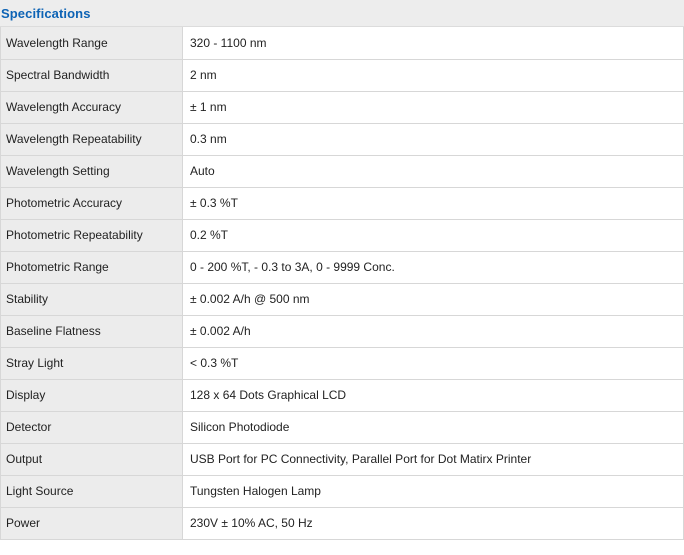 The height and width of the screenshot is (555, 684). I want to click on spec-label: Photometric Accuracy, so click(91, 203).